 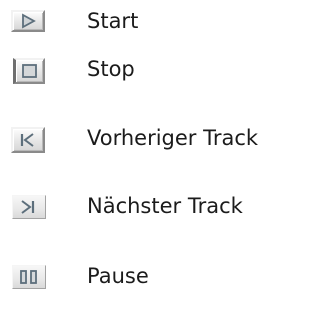 I want to click on previous-track-icon, so click(x=27, y=140).